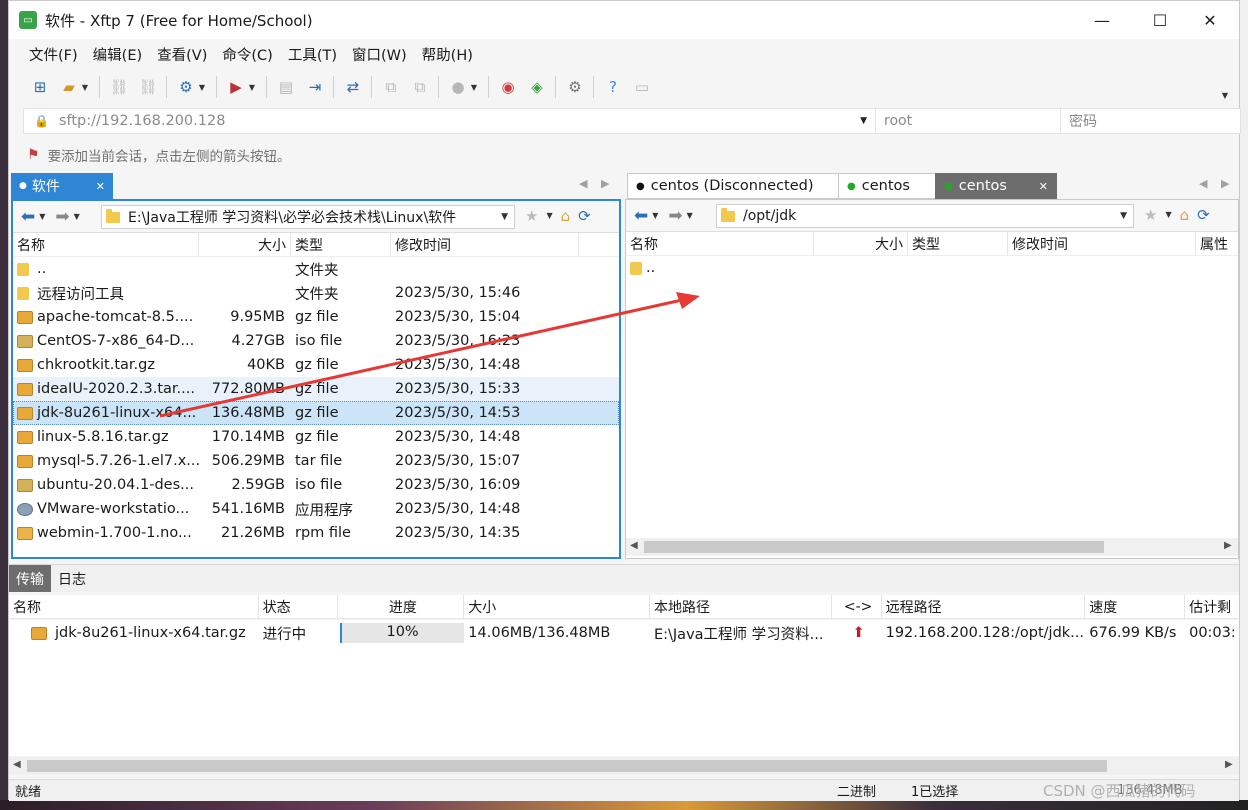  What do you see at coordinates (312, 54) in the screenshot?
I see `menu-tools: 工具(T)` at bounding box center [312, 54].